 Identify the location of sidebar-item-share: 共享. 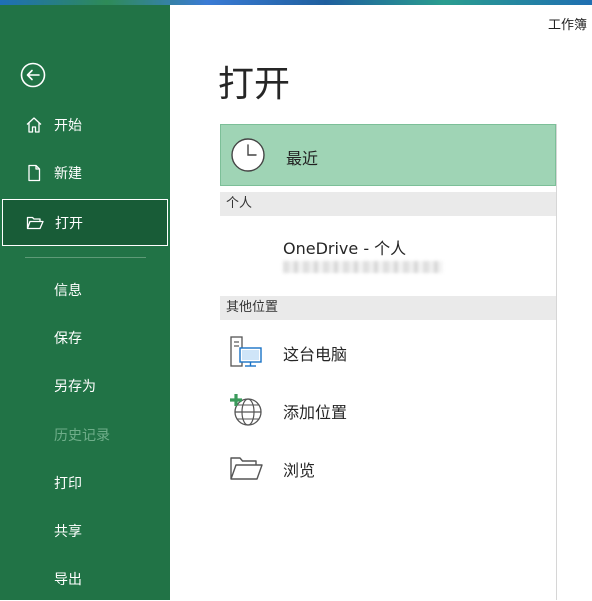
(85, 531).